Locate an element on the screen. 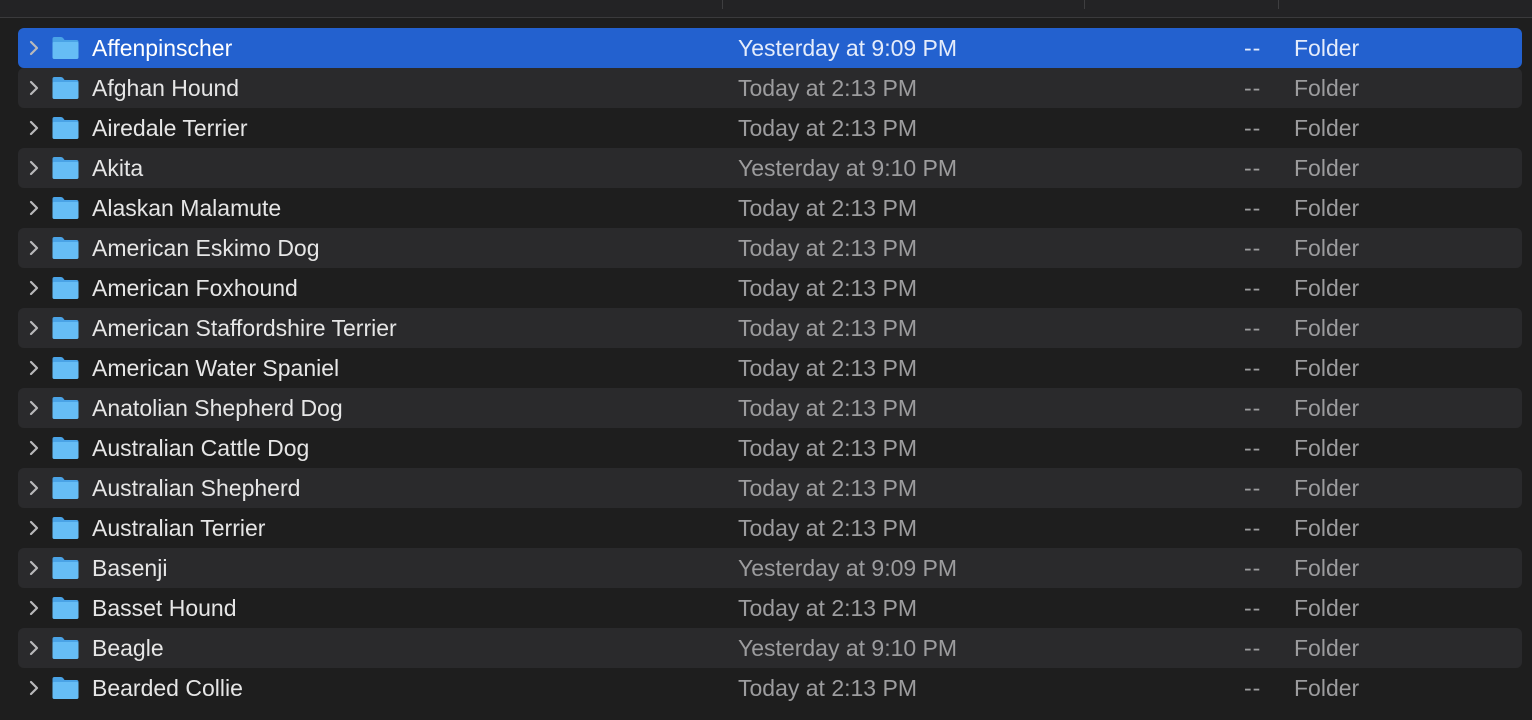 This screenshot has height=720, width=1532. file-name: Basenji is located at coordinates (130, 568).